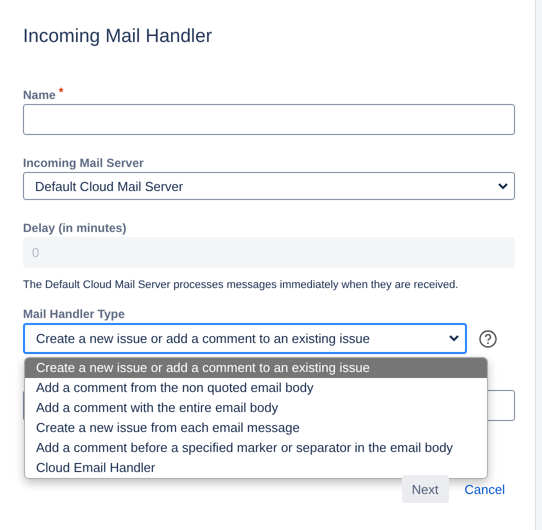 This screenshot has width=542, height=530. What do you see at coordinates (256, 388) in the screenshot?
I see `dropdown-option: Add a comment from the non quoted email body` at bounding box center [256, 388].